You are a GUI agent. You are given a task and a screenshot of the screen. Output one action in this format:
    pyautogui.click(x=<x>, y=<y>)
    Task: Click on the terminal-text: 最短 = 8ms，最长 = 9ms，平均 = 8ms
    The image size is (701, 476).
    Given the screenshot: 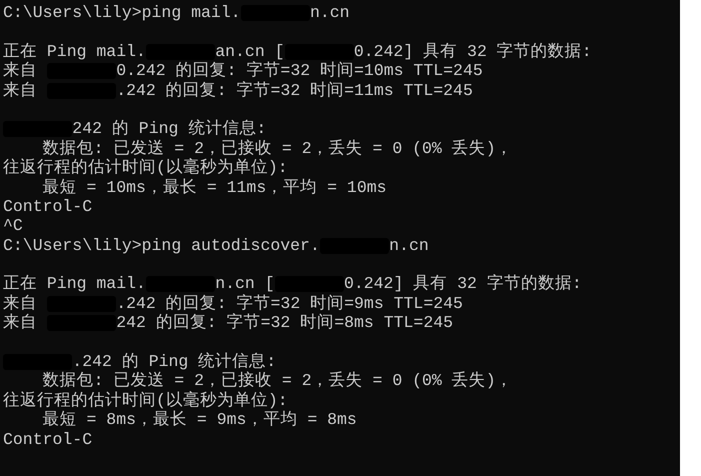 What is the action you would take?
    pyautogui.click(x=199, y=420)
    